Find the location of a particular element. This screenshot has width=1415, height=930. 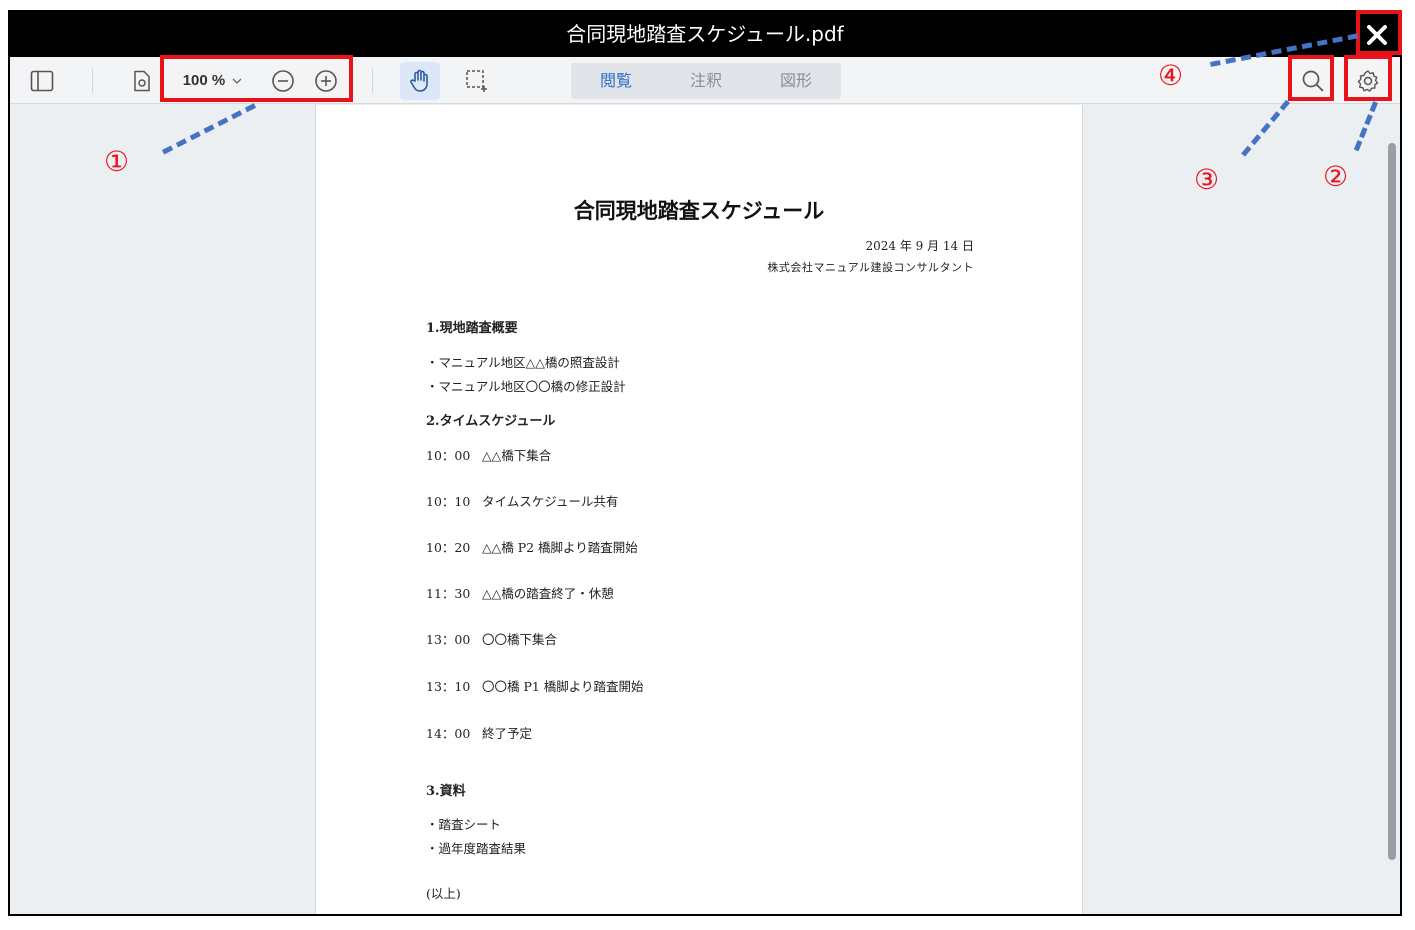

window-title: 合同現地踏査スケジュール.pdf is located at coordinates (705, 34).